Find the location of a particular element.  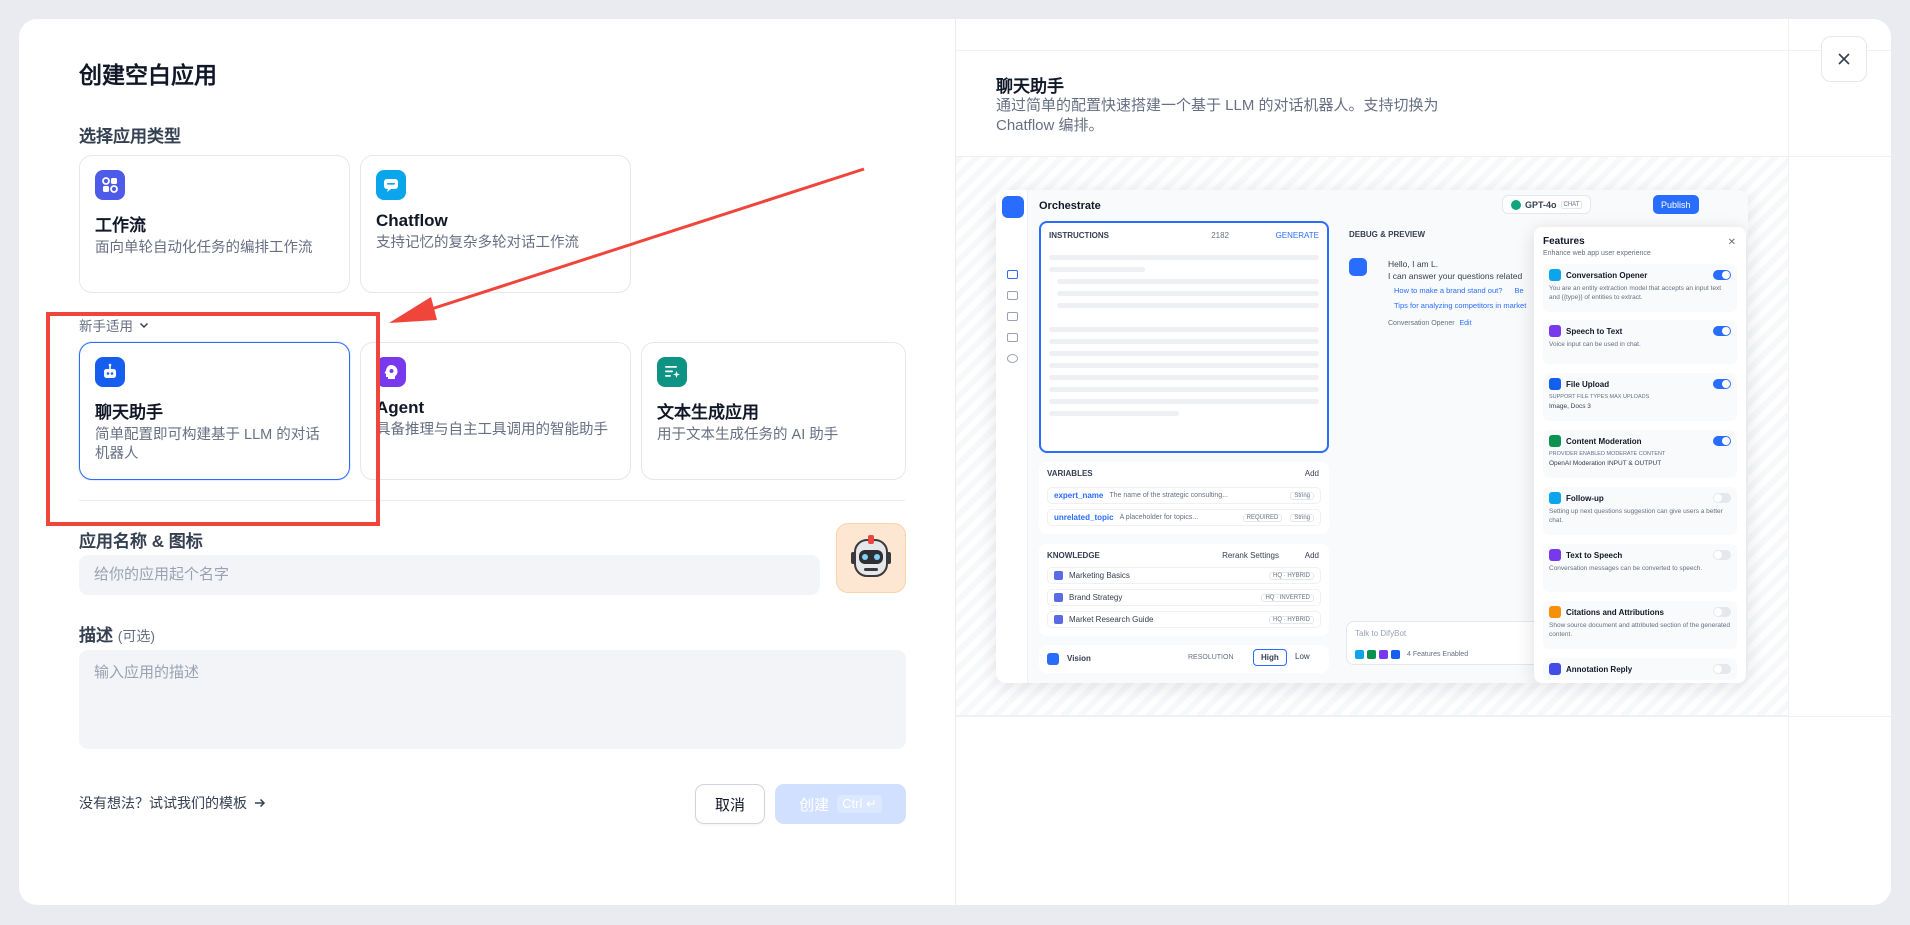

feature-desc: PROVIDER ENABLED MODERATE CONTENT is located at coordinates (1607, 454).